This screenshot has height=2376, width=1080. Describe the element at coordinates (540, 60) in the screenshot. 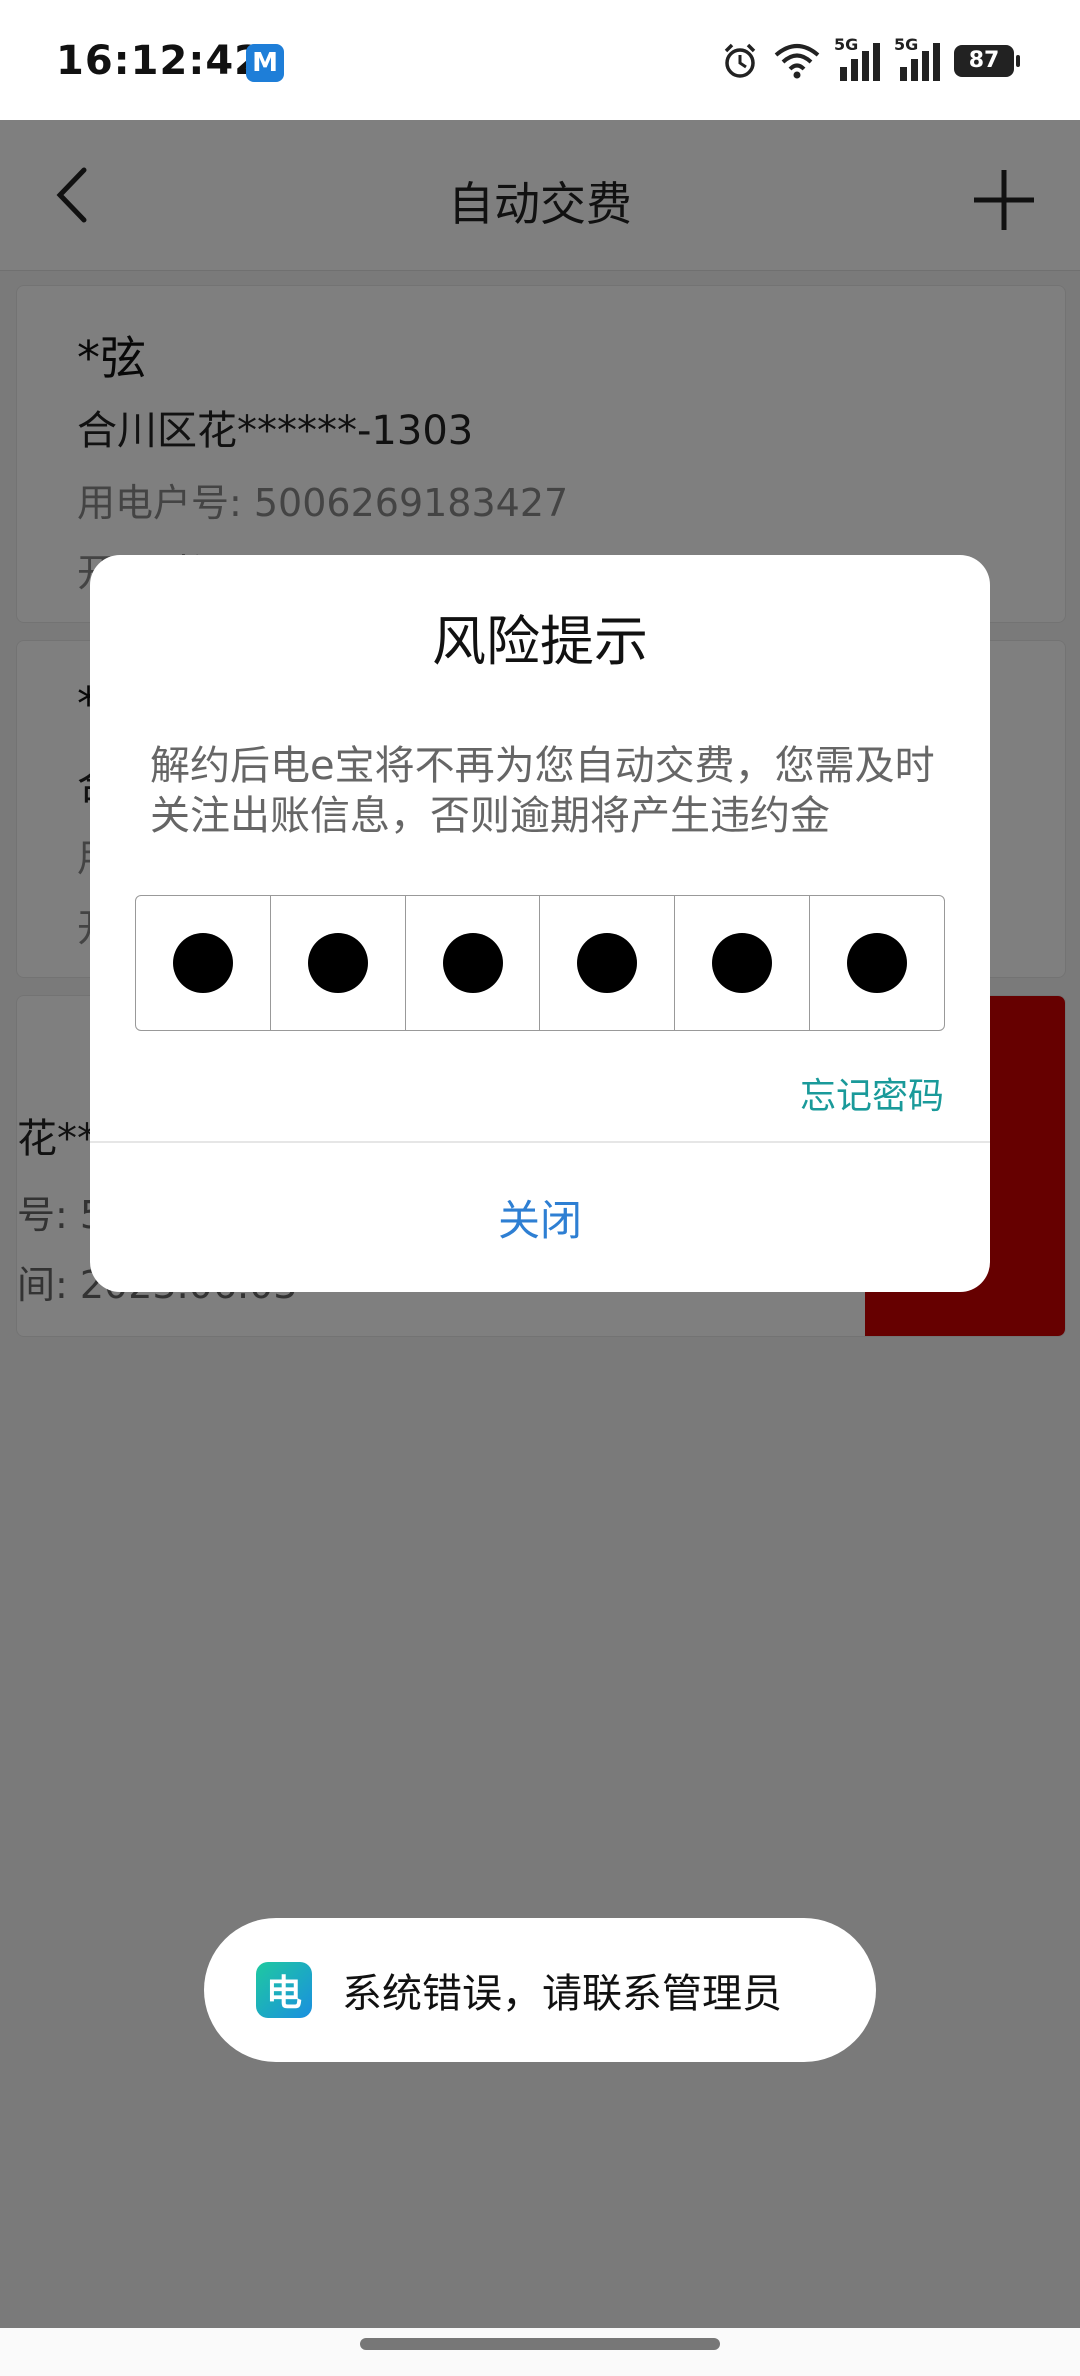

I see `status-bar: 16:12:42 M 5G 5G 87` at that location.